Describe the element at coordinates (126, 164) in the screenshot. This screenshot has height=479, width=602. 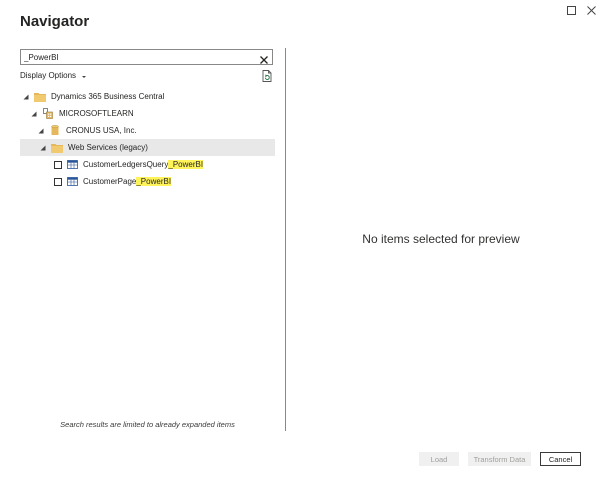
I see `item-label-prefix: CustomerLedgersQuery` at that location.